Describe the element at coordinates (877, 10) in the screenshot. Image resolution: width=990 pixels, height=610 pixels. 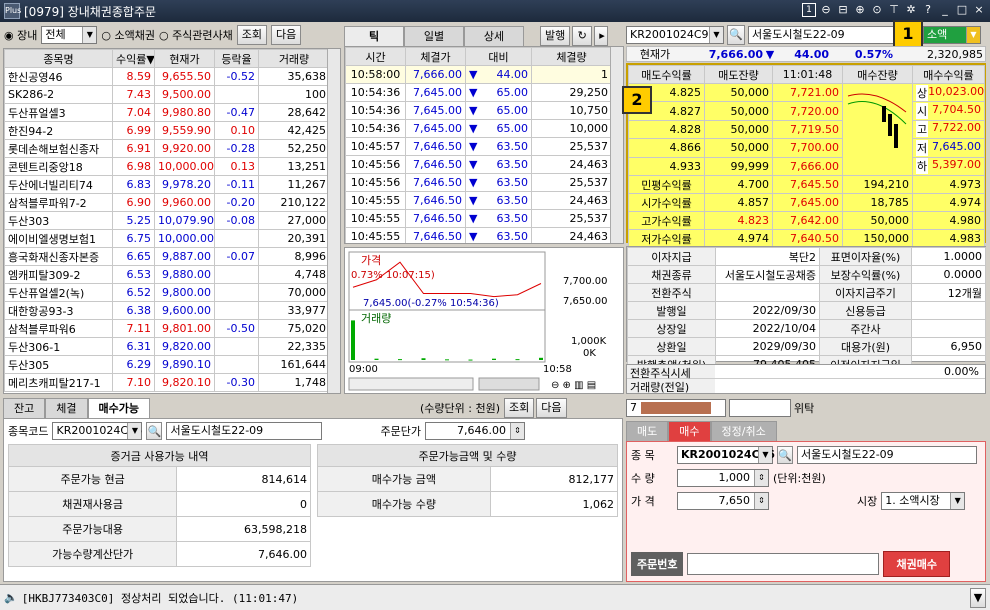
I see `lock-icon: ⊙` at that location.